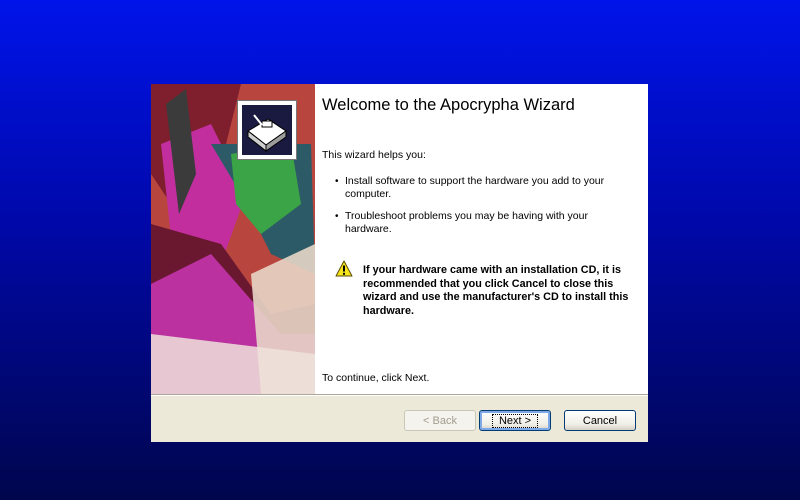 The height and width of the screenshot is (500, 800). I want to click on cancel-button: Cancel, so click(600, 420).